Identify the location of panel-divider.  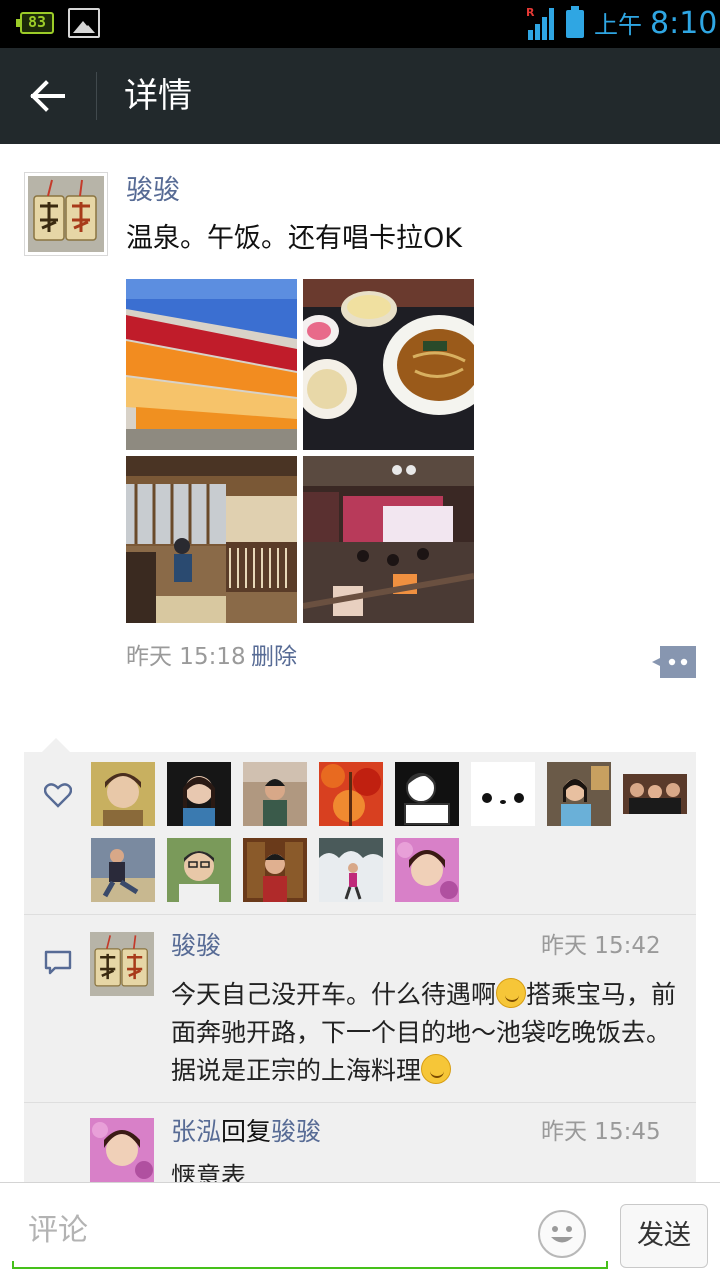
(360, 914).